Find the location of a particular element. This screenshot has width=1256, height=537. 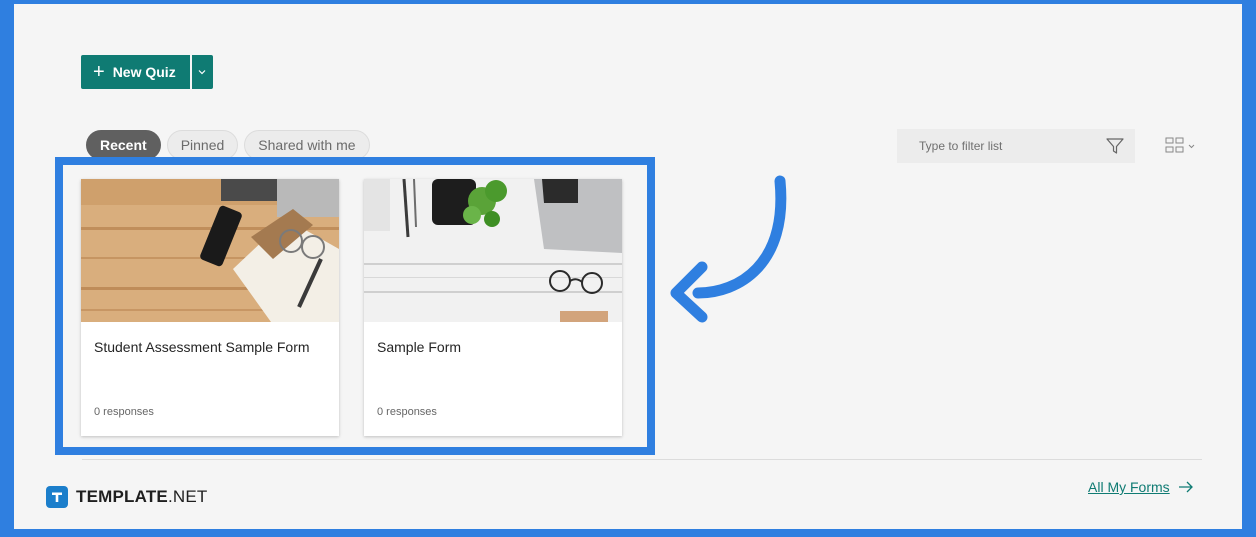

form-card: Sample Form 0 responses is located at coordinates (493, 307).